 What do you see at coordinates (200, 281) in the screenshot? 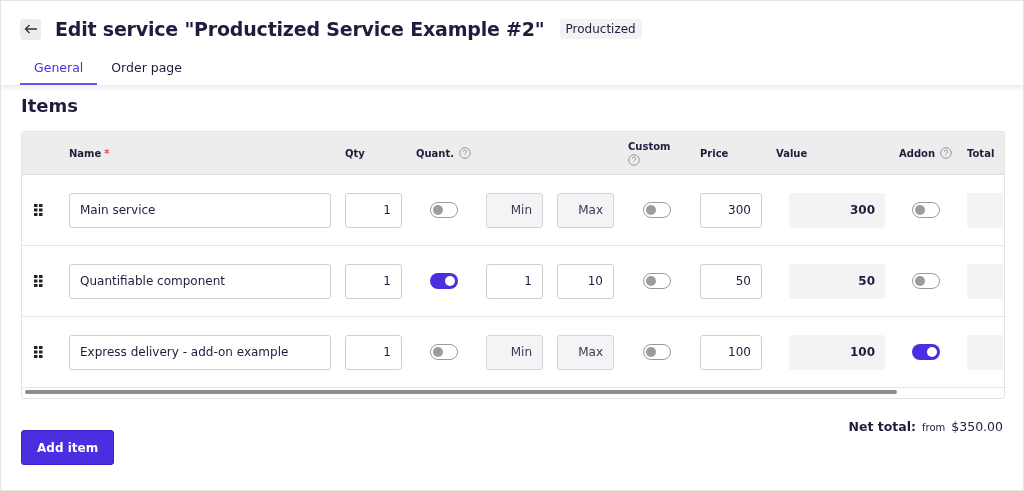
I see `name-field: Quantifiable component` at bounding box center [200, 281].